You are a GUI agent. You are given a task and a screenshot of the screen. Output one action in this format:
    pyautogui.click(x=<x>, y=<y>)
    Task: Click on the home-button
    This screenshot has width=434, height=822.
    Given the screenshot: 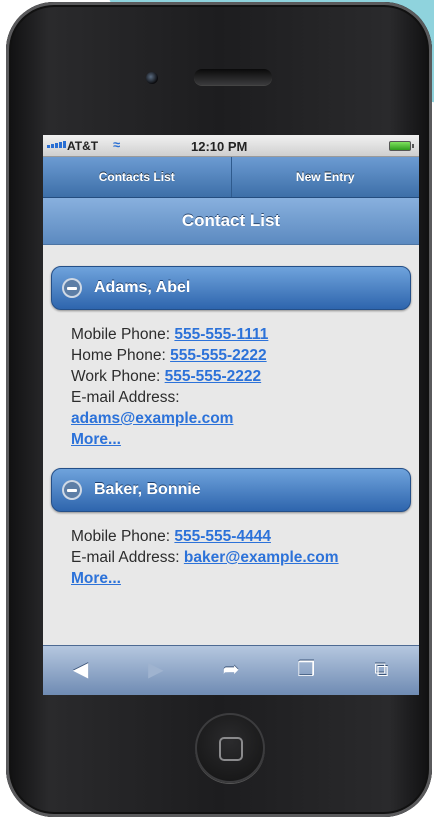 What is the action you would take?
    pyautogui.click(x=230, y=748)
    